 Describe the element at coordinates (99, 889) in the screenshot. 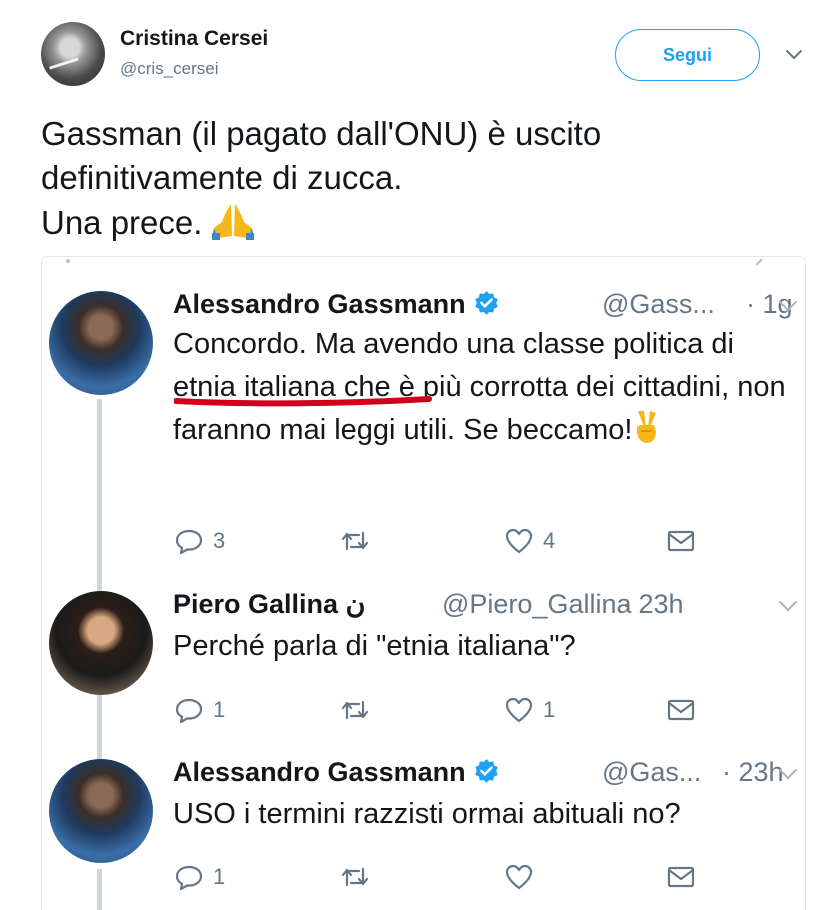

I see `thread-line` at that location.